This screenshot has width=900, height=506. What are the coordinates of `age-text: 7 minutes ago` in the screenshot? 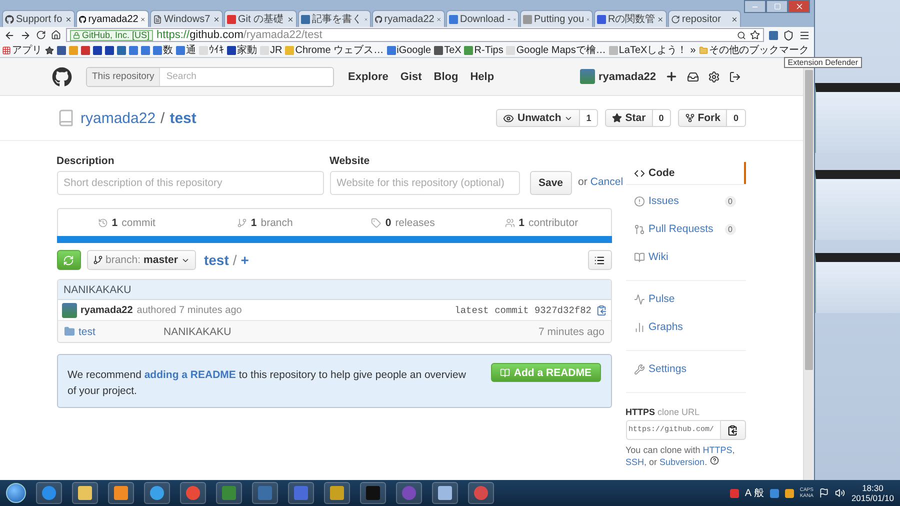 It's located at (571, 332).